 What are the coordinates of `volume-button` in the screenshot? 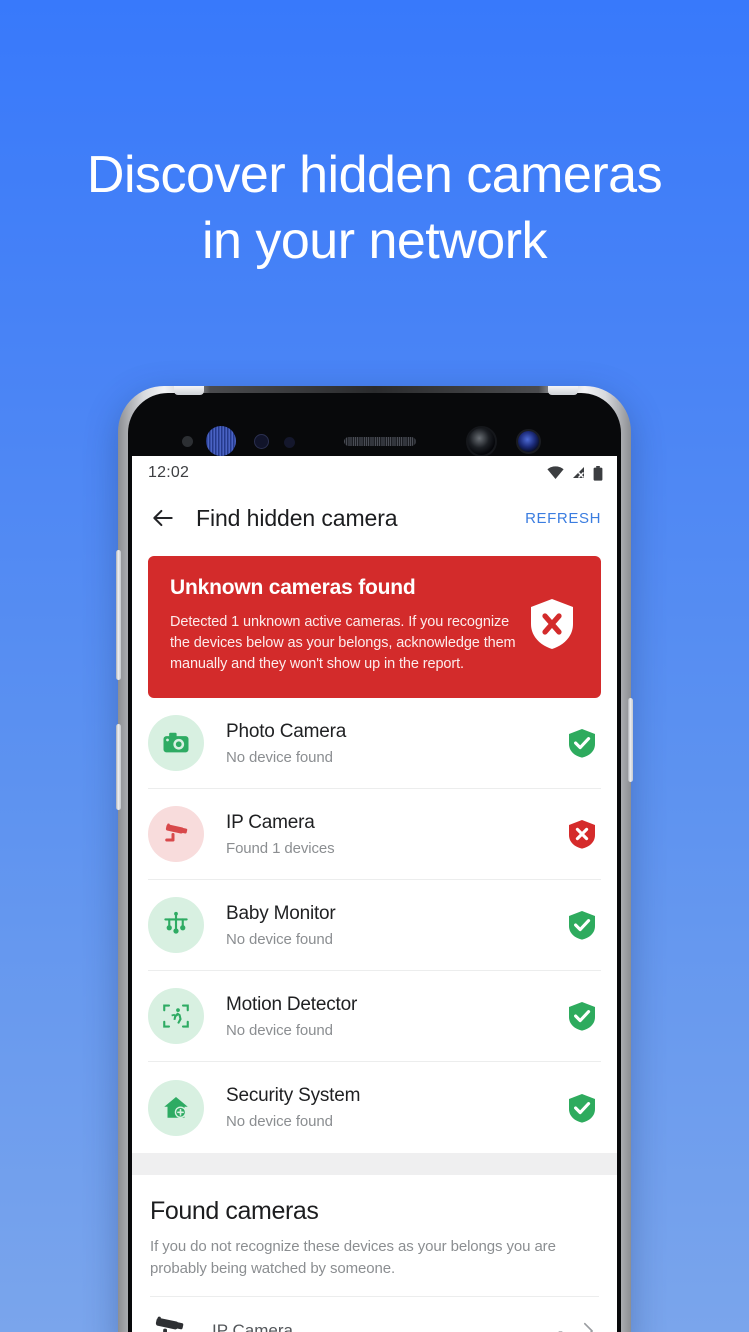 It's located at (118, 615).